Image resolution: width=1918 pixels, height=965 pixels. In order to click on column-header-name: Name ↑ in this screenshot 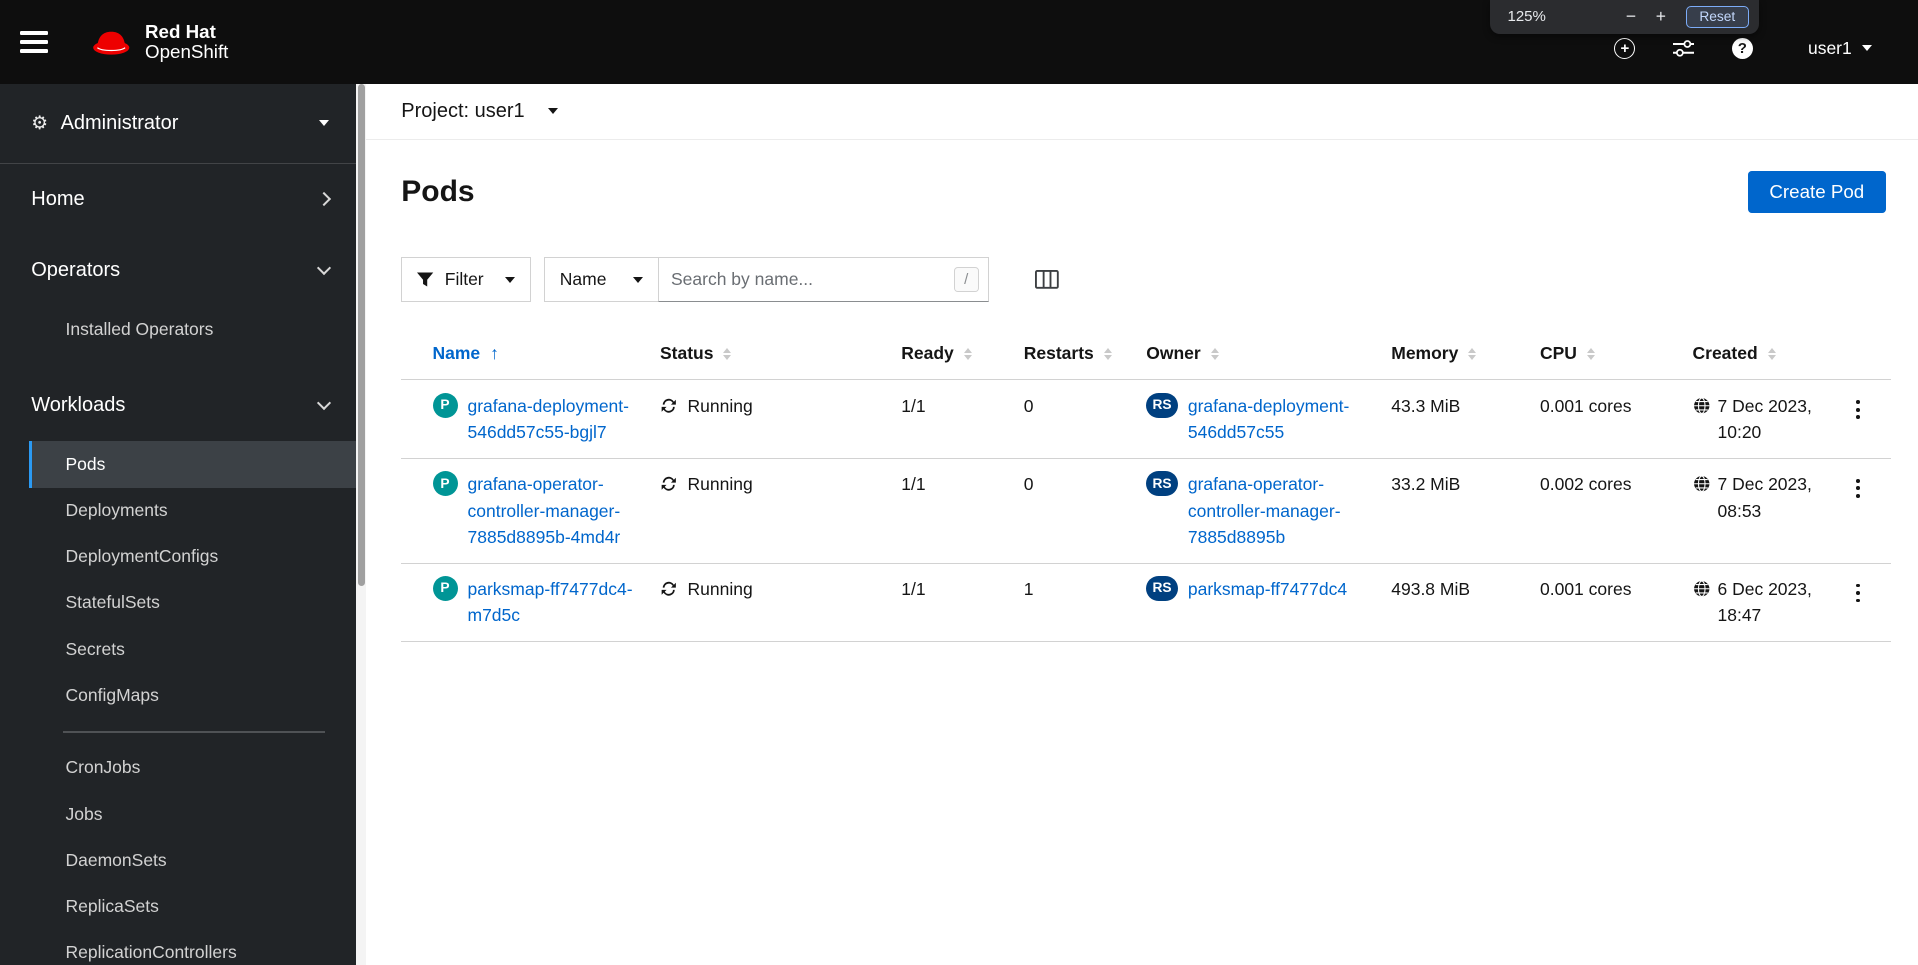, I will do `click(466, 353)`.